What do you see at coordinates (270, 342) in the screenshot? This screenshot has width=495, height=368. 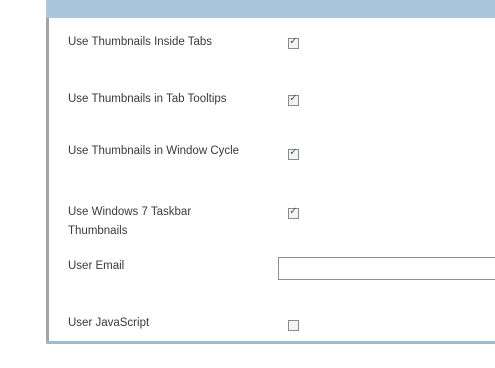 I see `panel-bottom-border` at bounding box center [270, 342].